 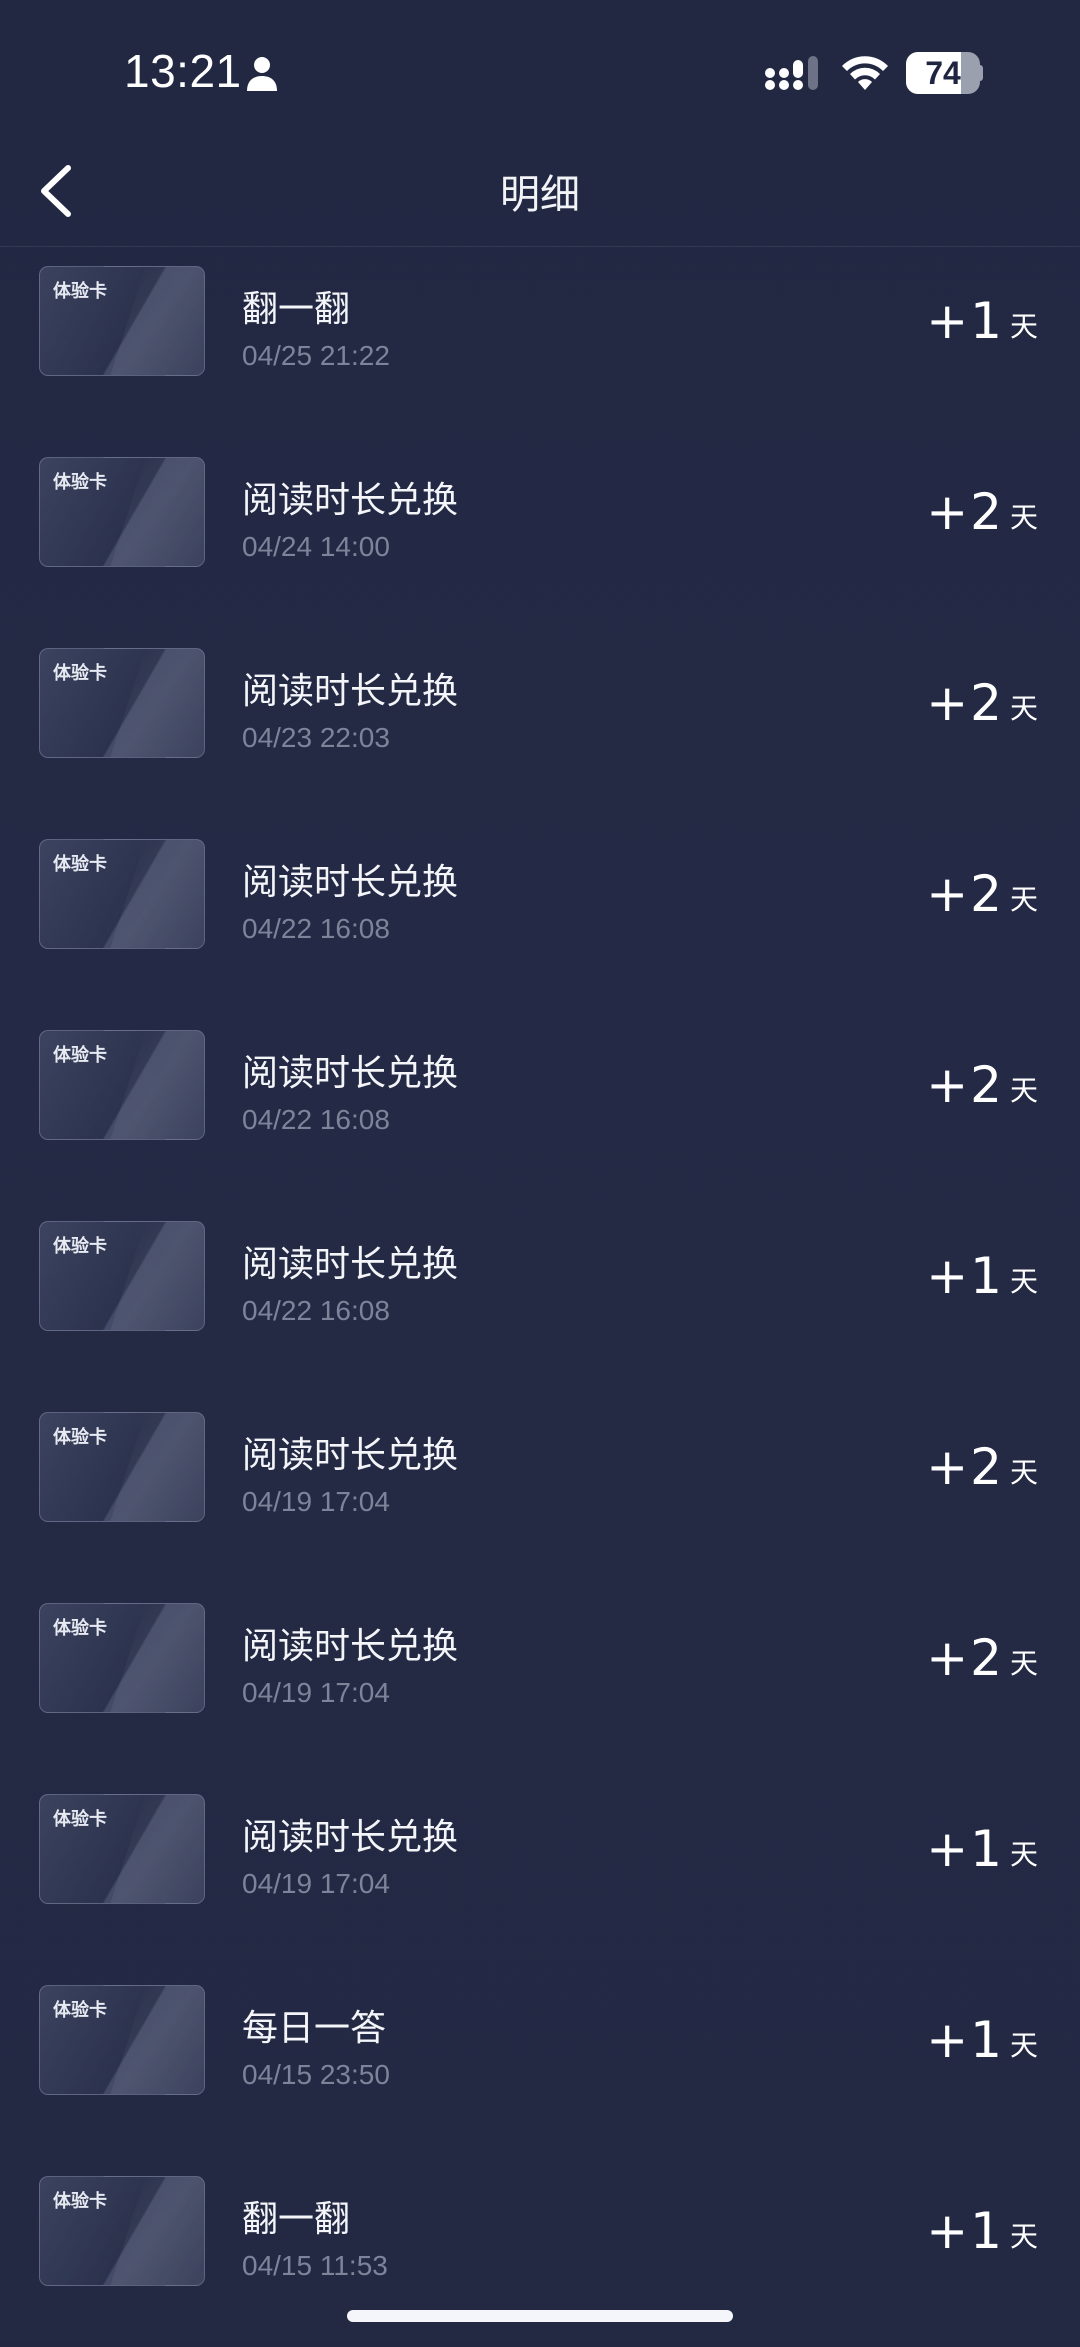 I want to click on page-title: 明细, so click(x=540, y=195).